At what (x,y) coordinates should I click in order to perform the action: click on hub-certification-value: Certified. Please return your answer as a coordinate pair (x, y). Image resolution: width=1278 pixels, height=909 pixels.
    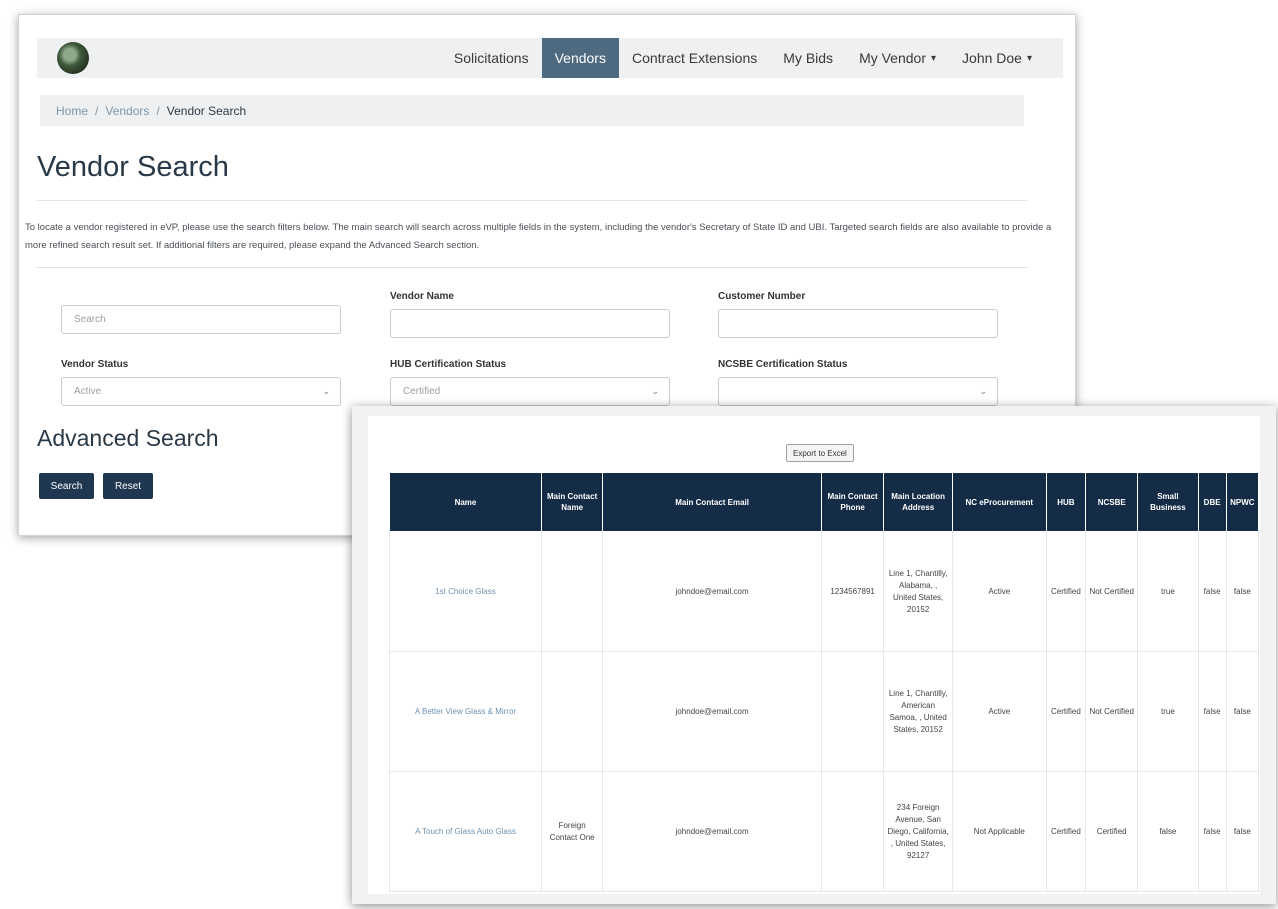
    Looking at the image, I should click on (422, 391).